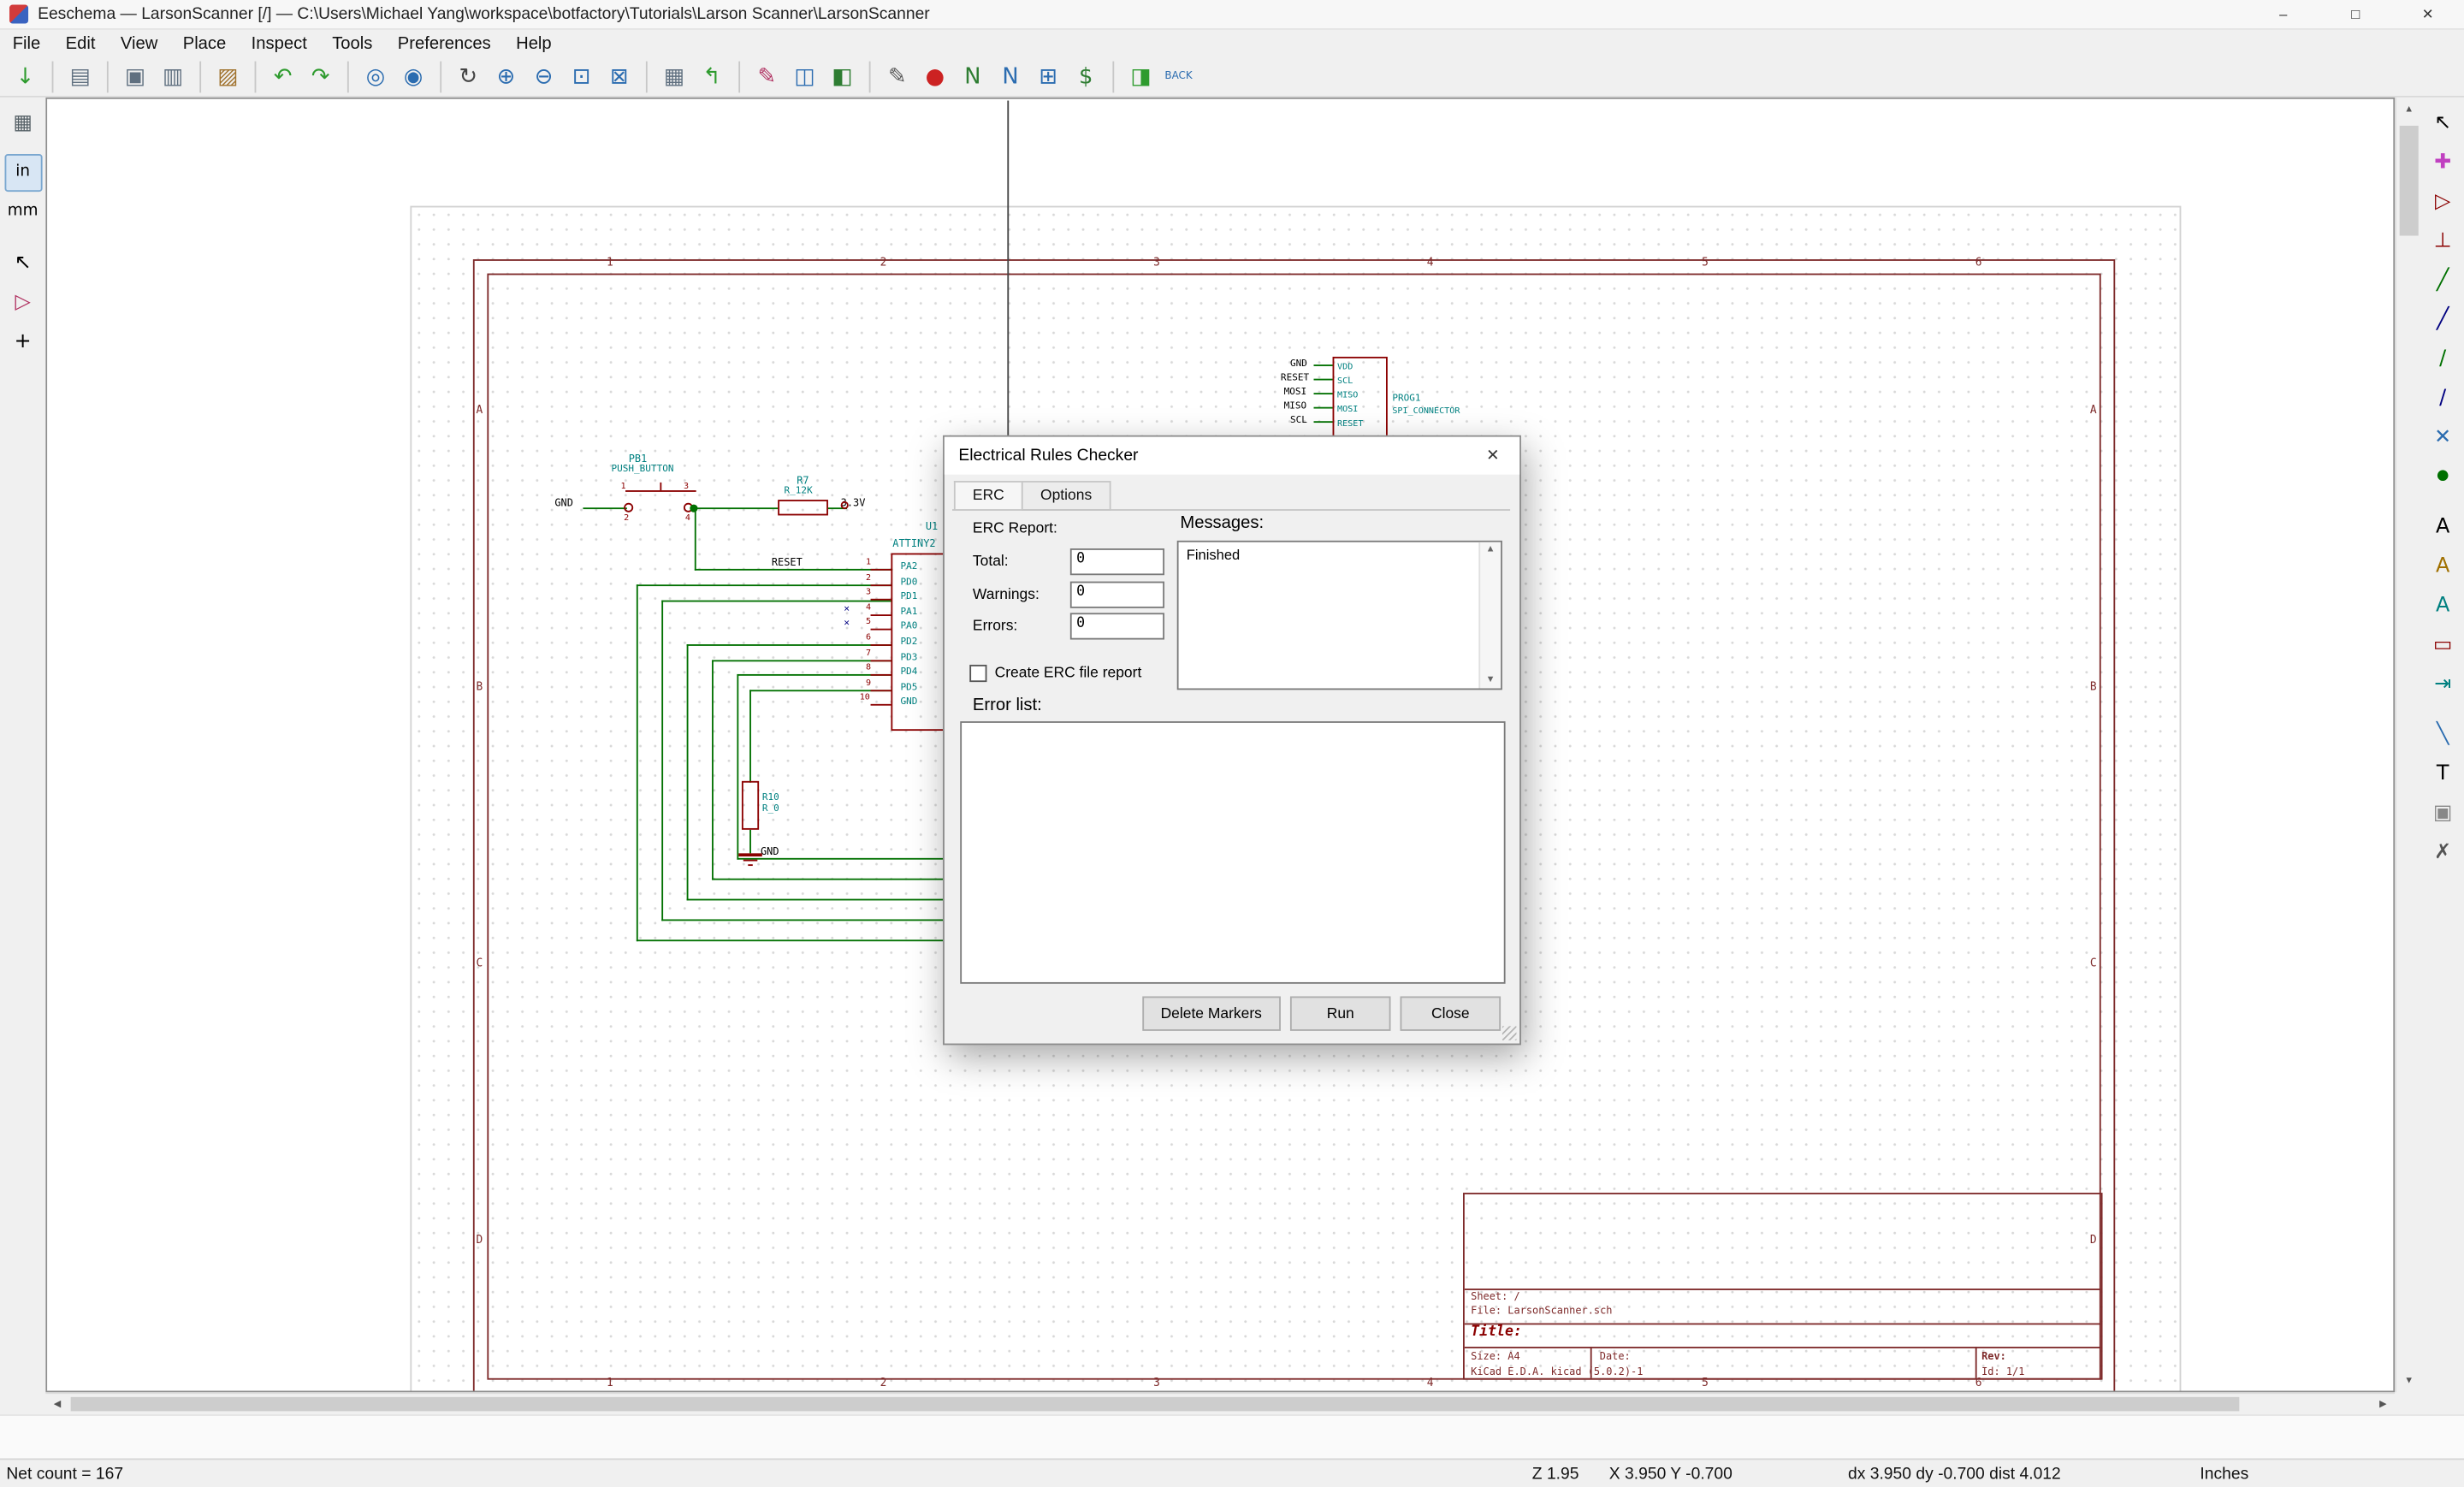 Image resolution: width=2464 pixels, height=1487 pixels. I want to click on back-annotate-button: BACK, so click(1179, 76).